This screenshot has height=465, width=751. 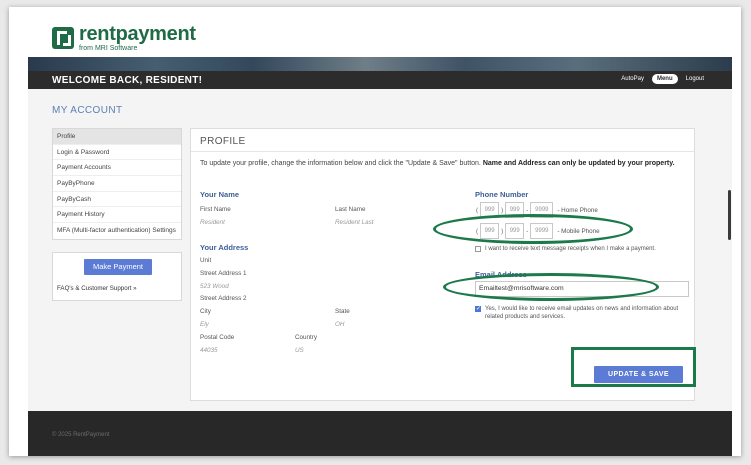 I want to click on faq-support-link: FAQ's & Customer Support », so click(x=97, y=288).